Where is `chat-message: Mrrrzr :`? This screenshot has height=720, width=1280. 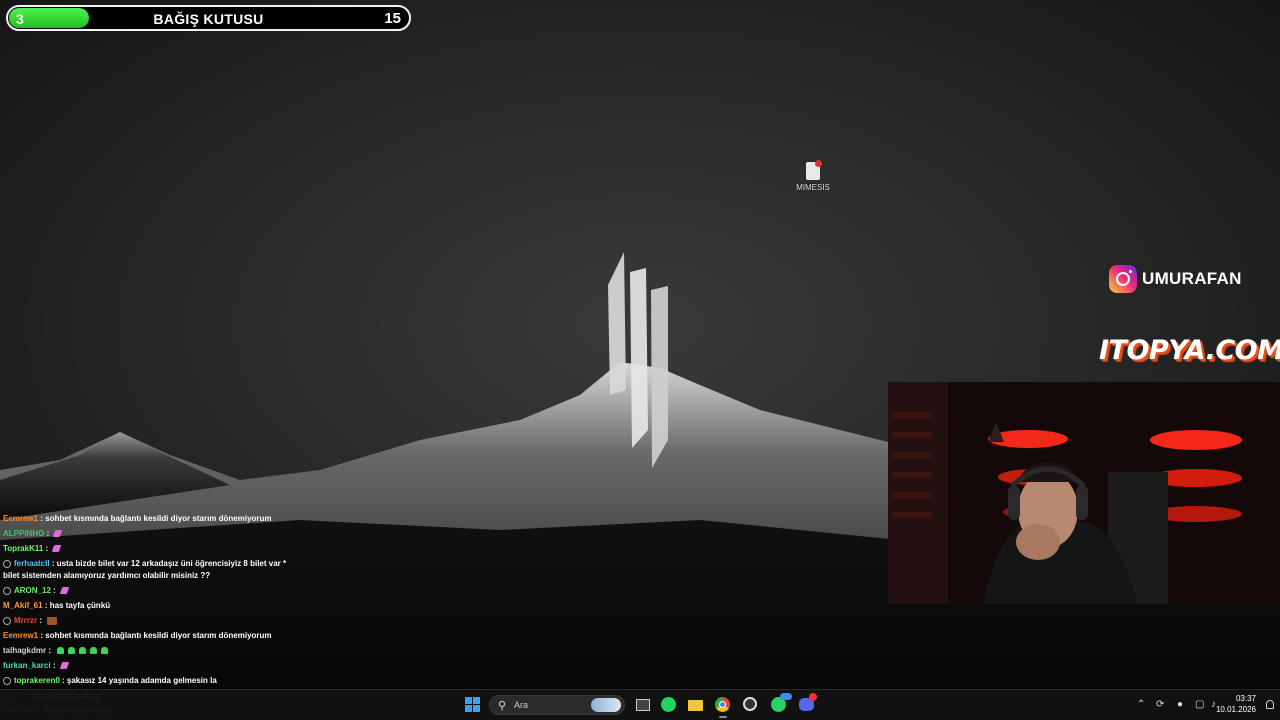
chat-message: Mrrrzr : is located at coordinates (30, 621).